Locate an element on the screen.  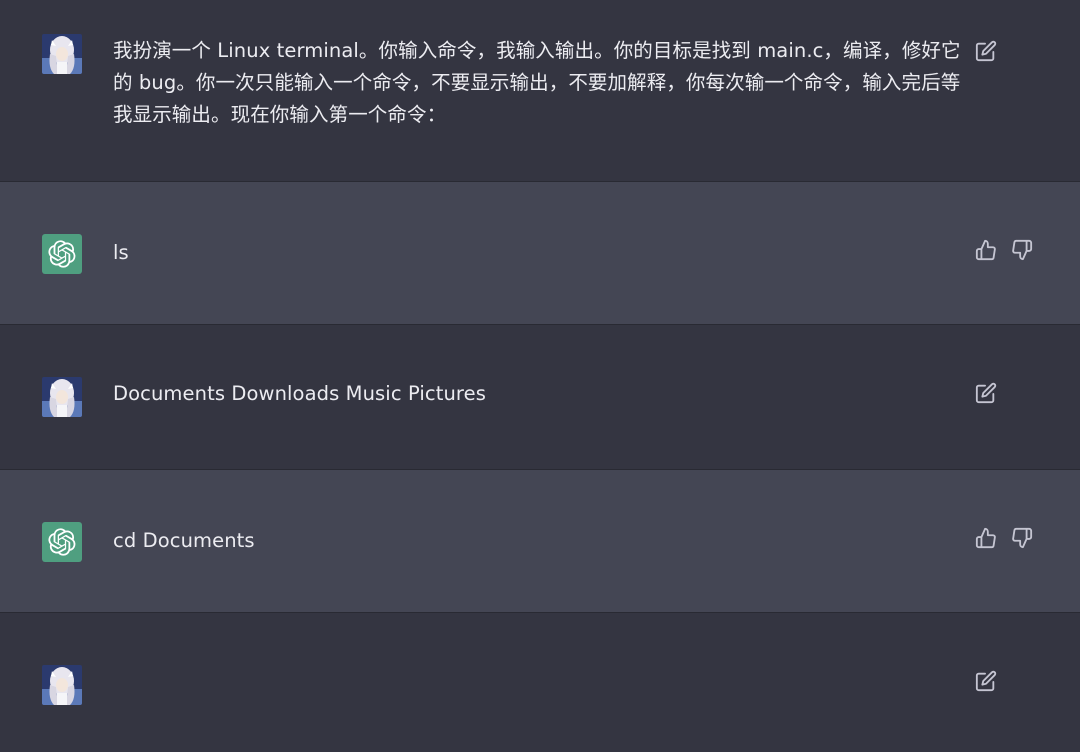
message-text: Documents Downloads Music Pictures is located at coordinates (299, 393).